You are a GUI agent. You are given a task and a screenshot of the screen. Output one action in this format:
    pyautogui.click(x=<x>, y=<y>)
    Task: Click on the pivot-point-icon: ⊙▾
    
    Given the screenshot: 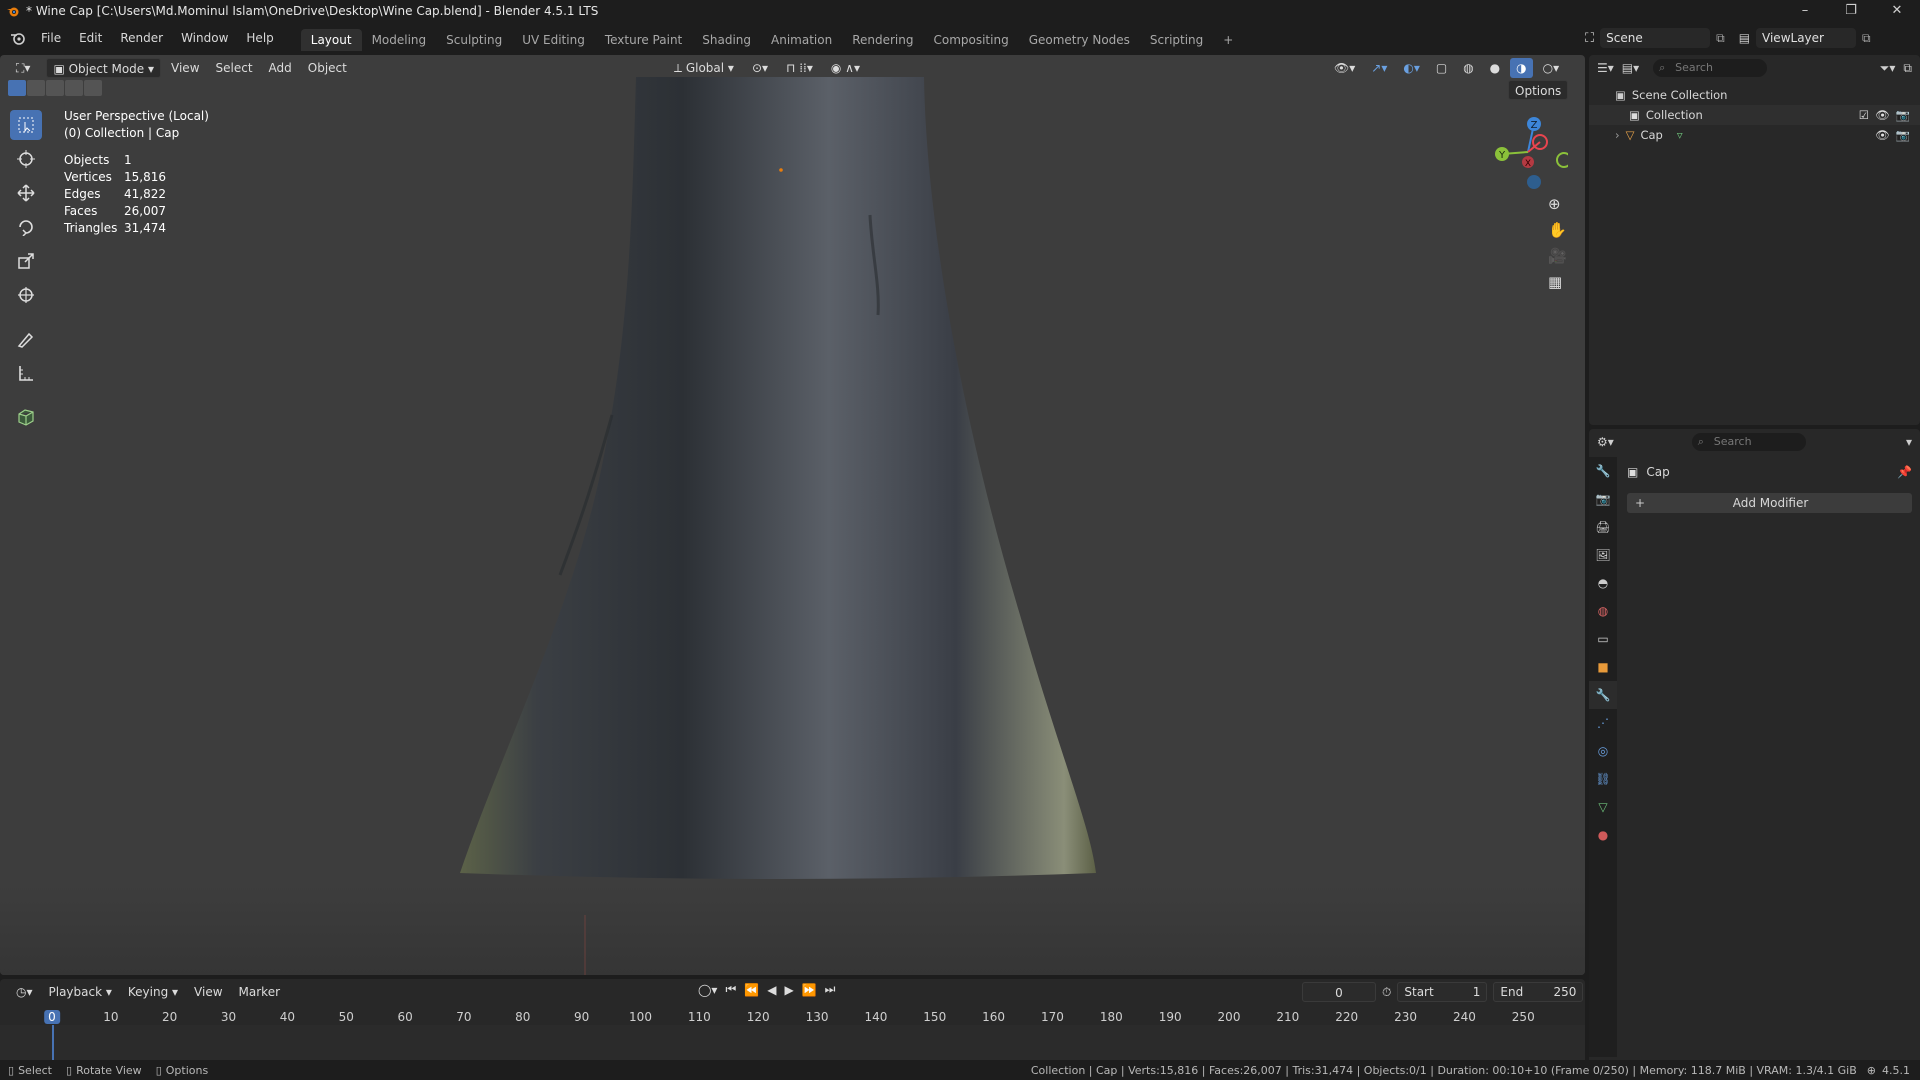 What is the action you would take?
    pyautogui.click(x=760, y=68)
    